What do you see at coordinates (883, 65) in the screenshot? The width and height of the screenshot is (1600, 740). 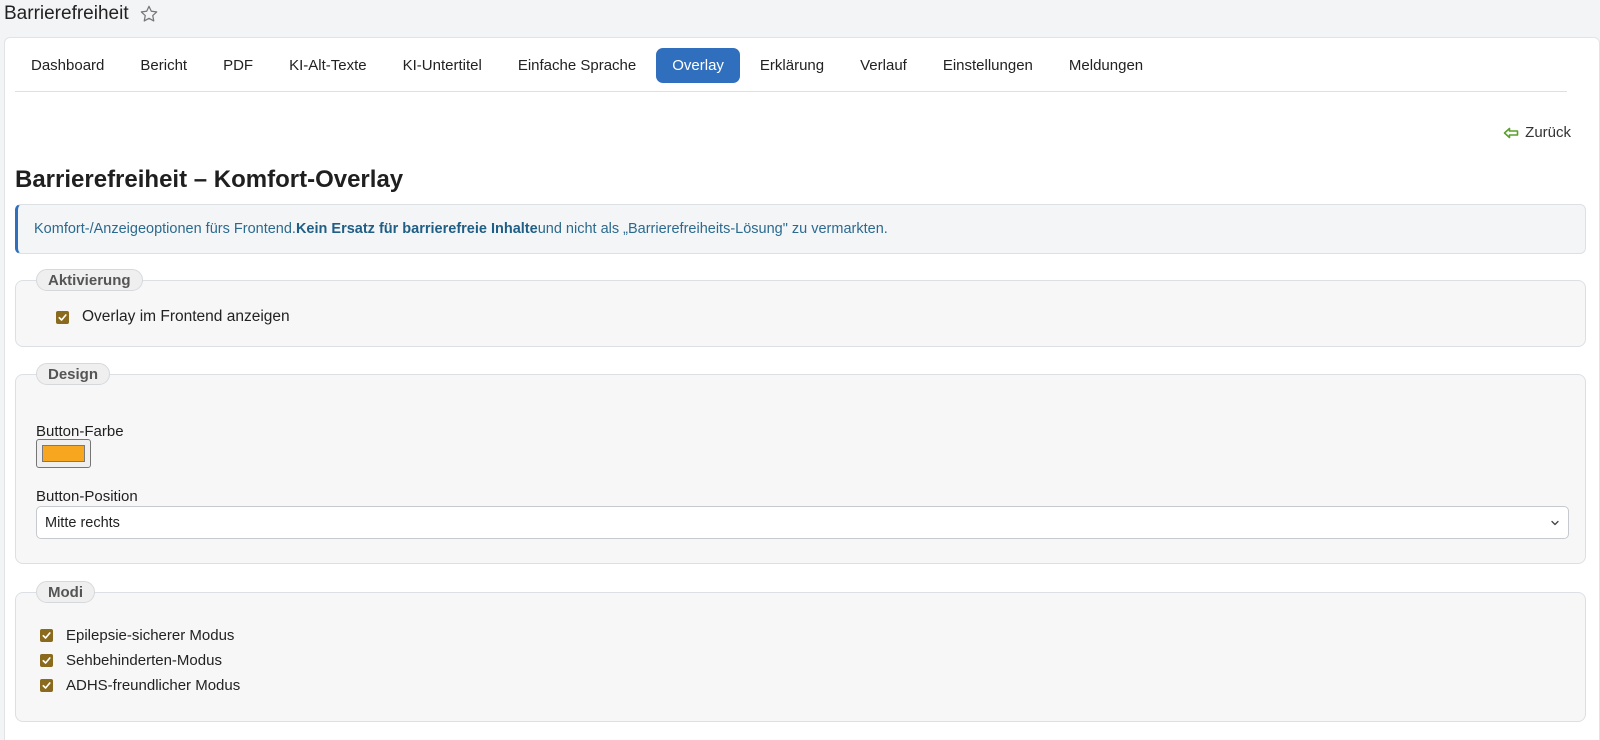 I see `tab-verlauf: Verlauf` at bounding box center [883, 65].